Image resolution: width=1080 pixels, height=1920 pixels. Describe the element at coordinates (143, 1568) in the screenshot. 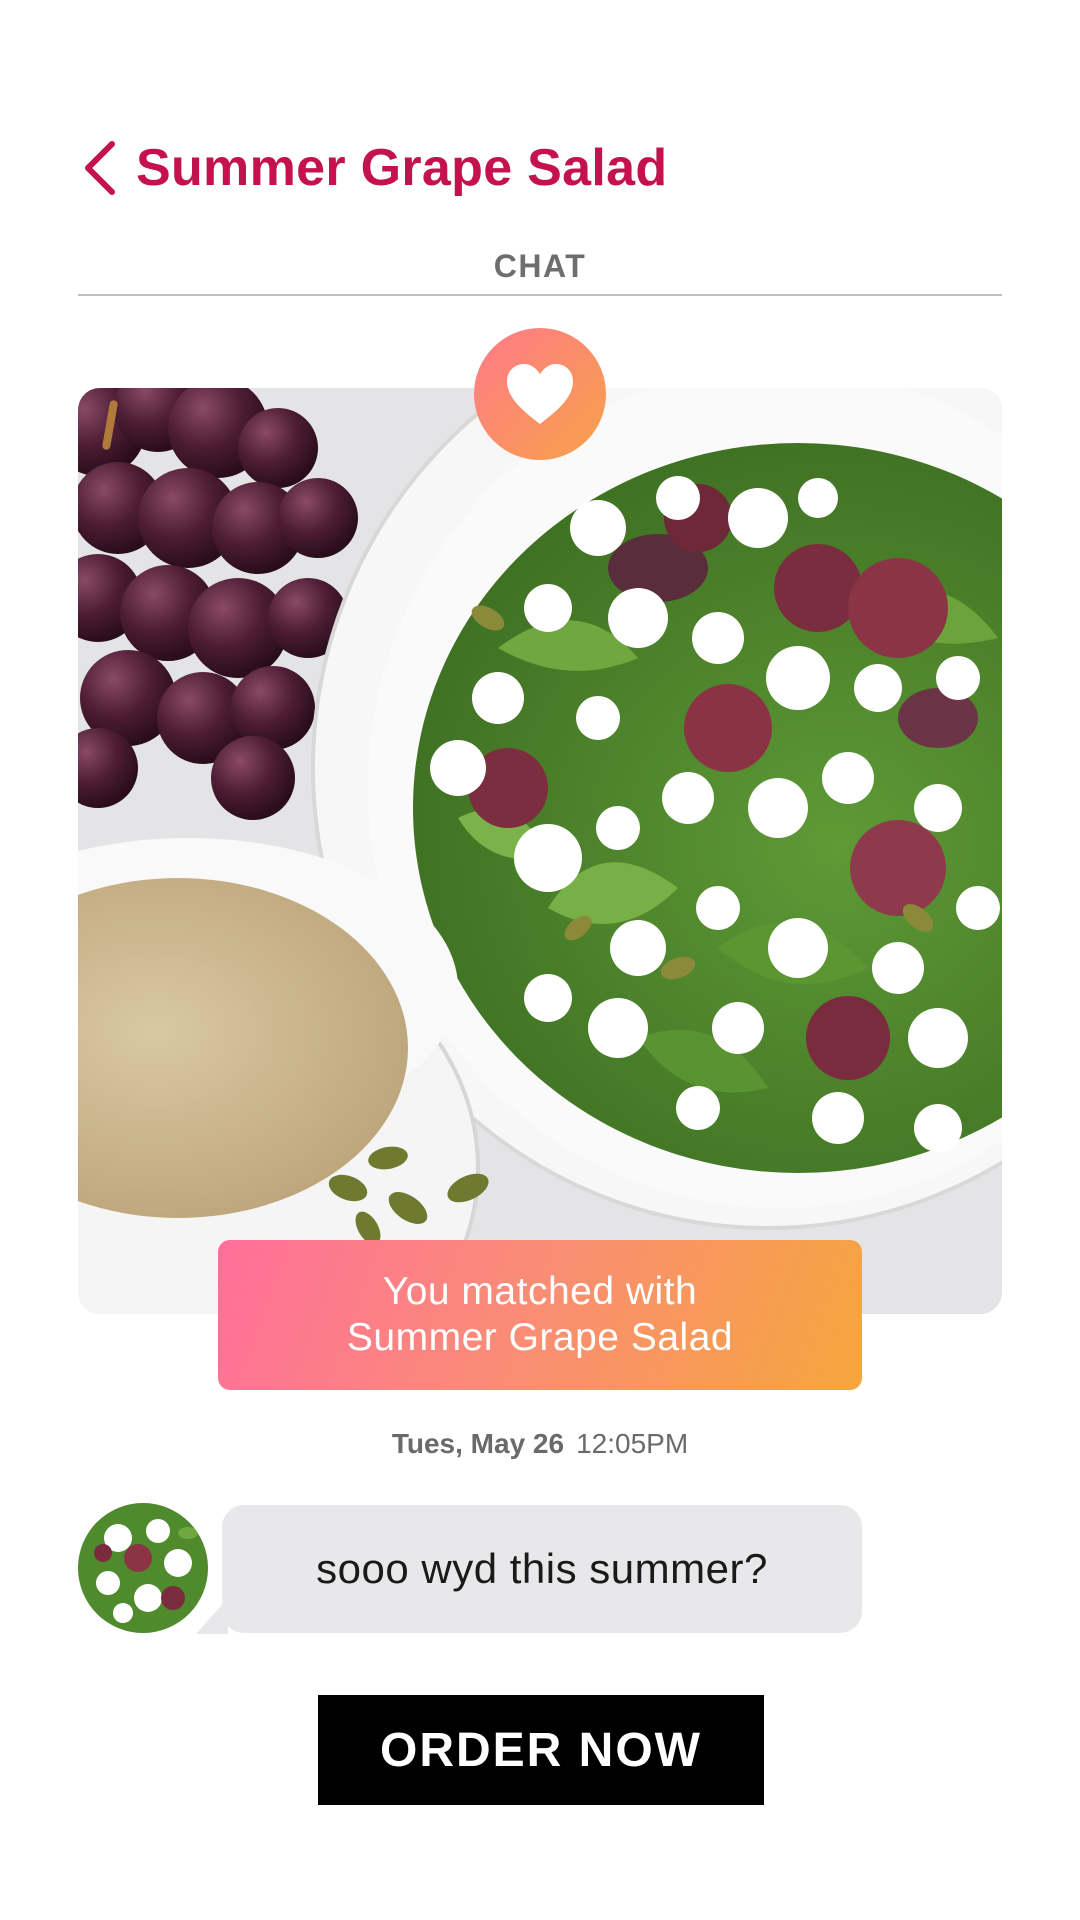

I see `salad-avatar` at that location.